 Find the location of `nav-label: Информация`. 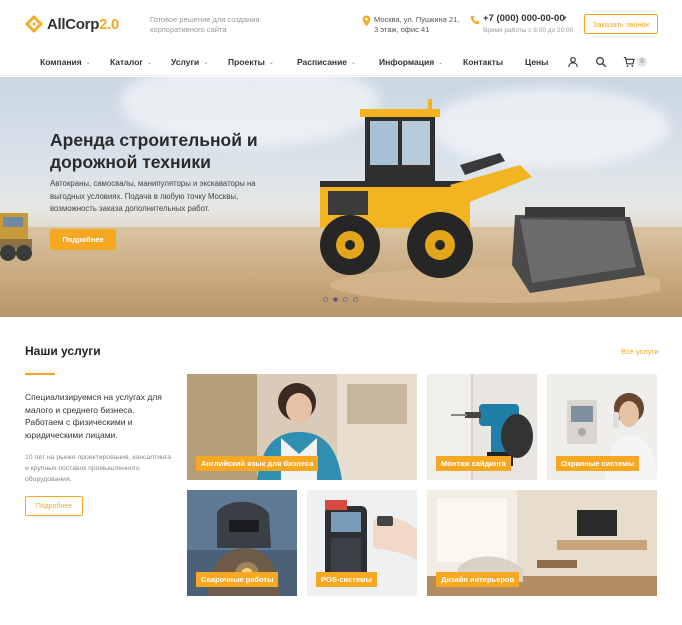

nav-label: Информация is located at coordinates (407, 62).